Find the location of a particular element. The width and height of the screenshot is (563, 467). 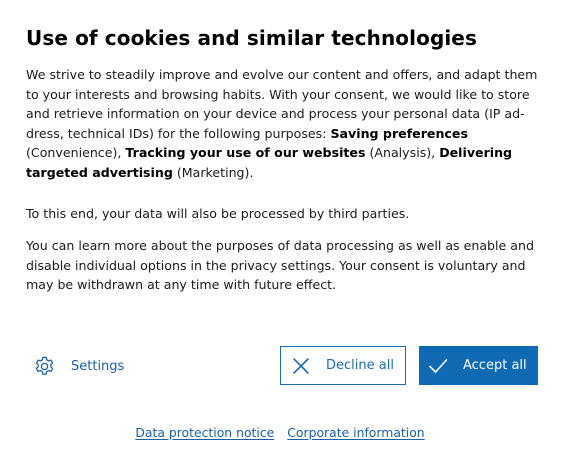

decline-all-label: Decline all is located at coordinates (360, 365).